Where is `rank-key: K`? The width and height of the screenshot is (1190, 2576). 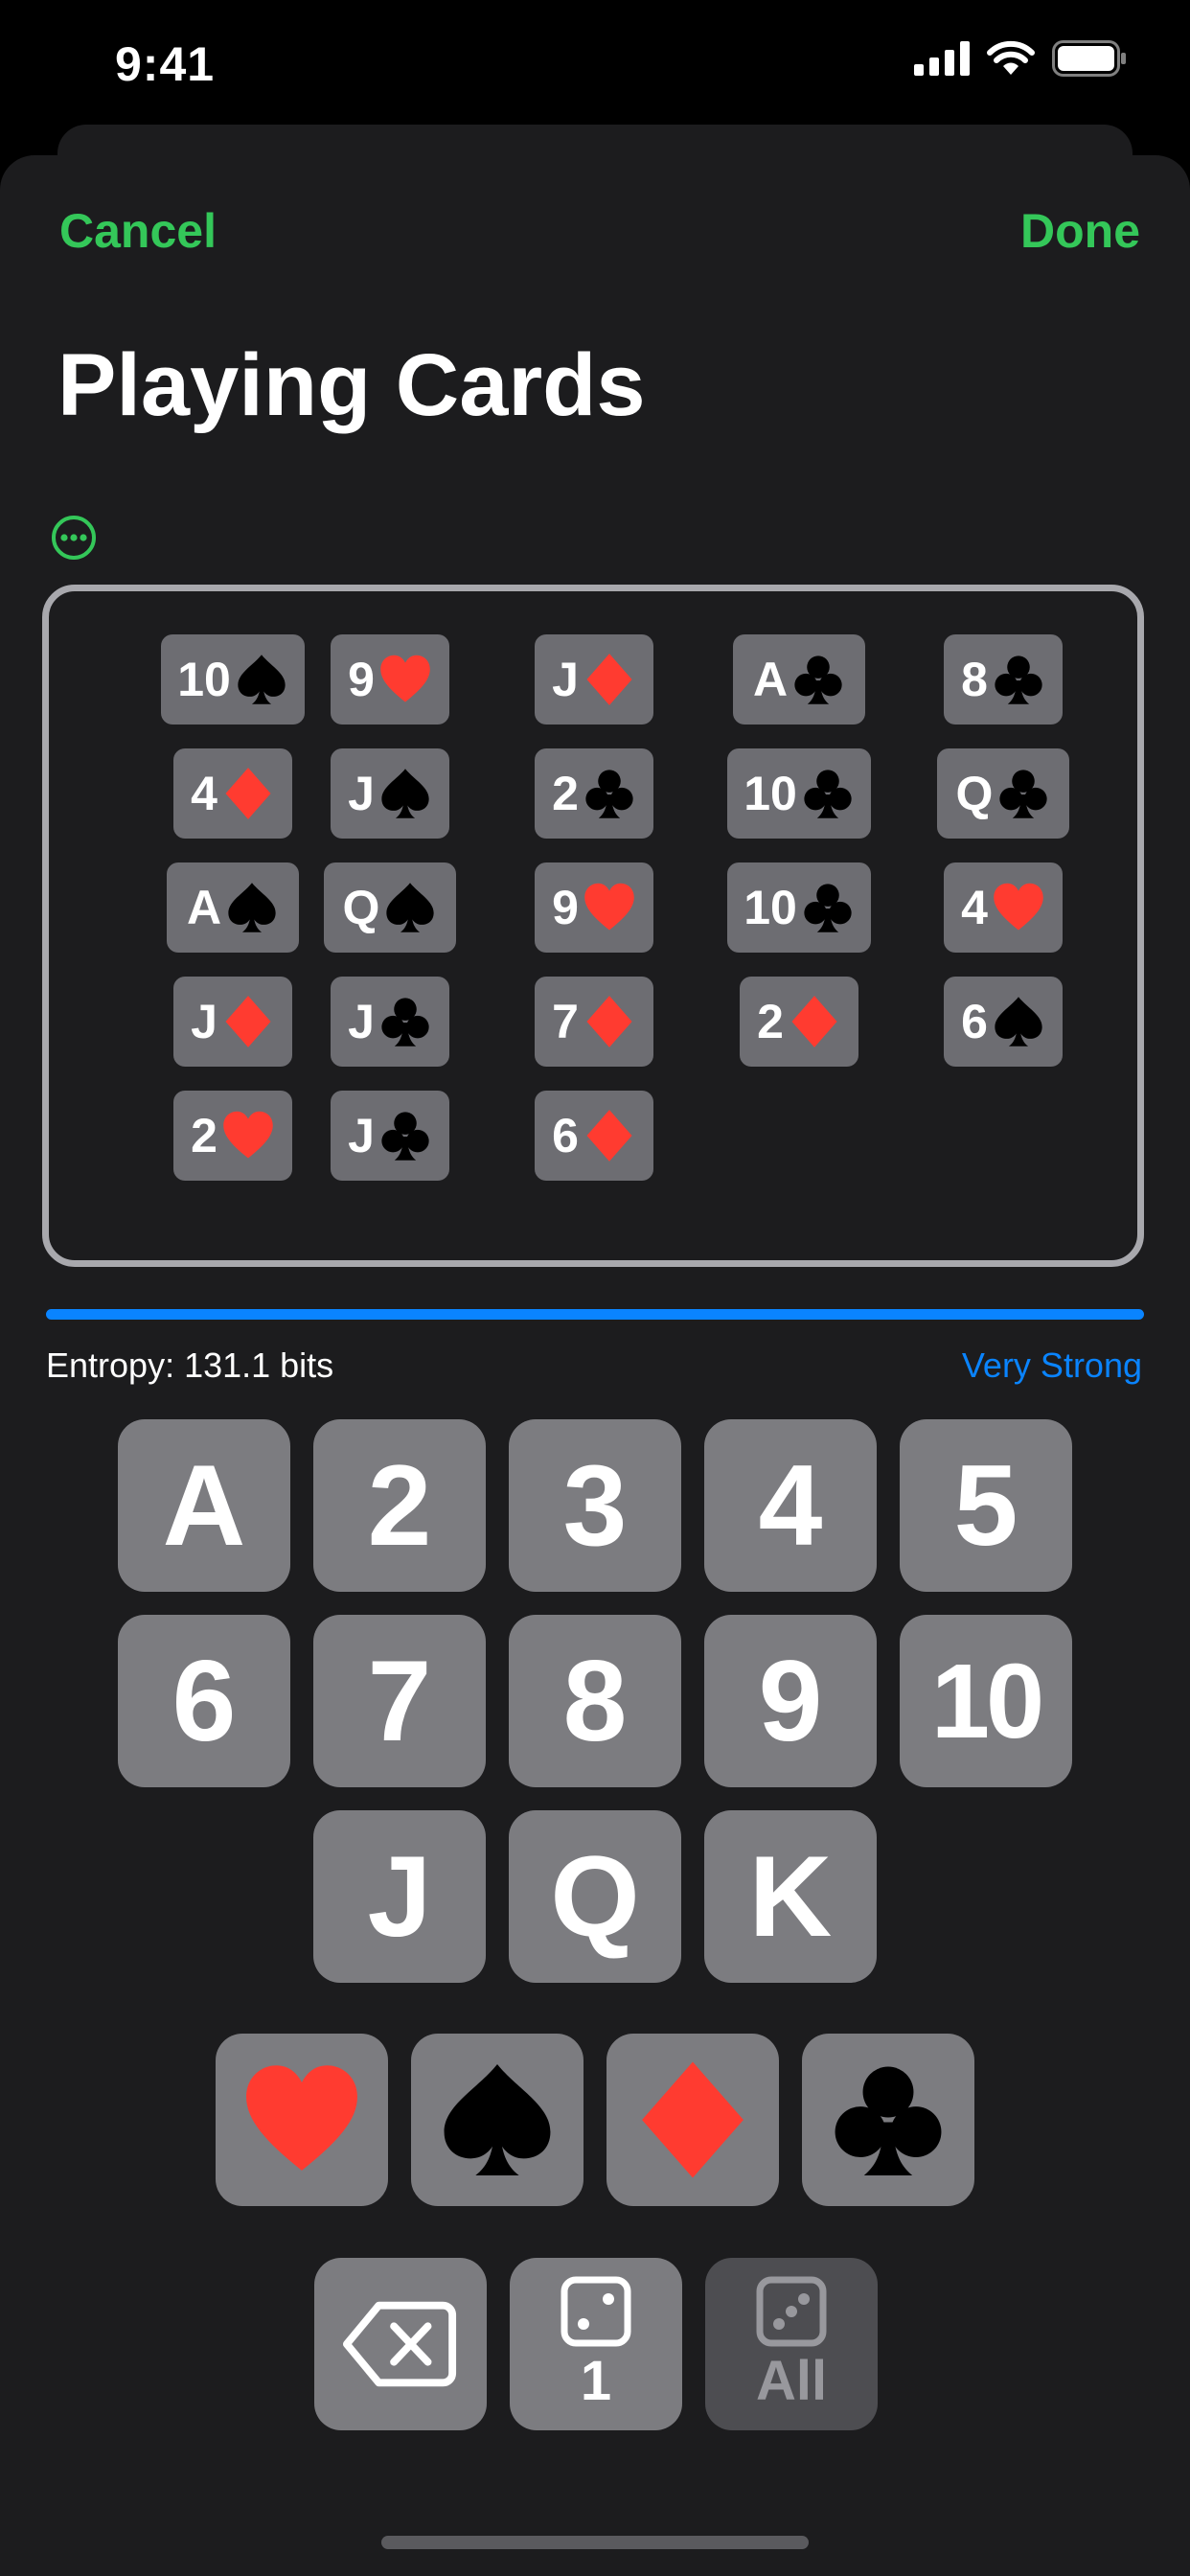 rank-key: K is located at coordinates (791, 1896).